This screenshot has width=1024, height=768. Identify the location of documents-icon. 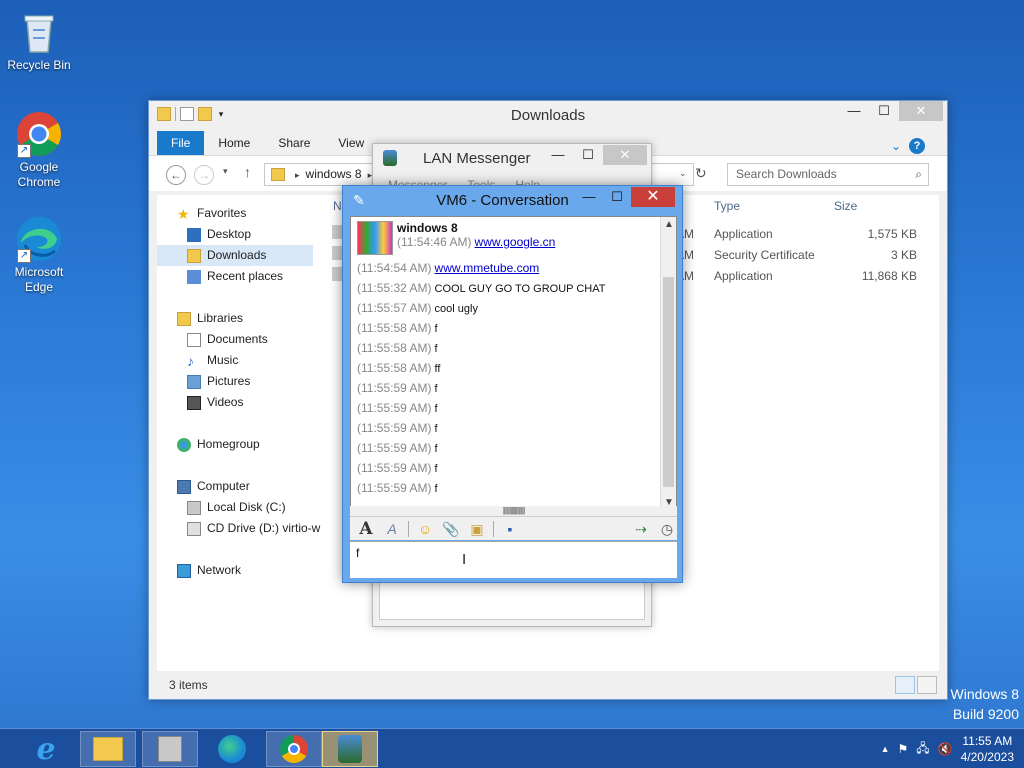
(194, 339).